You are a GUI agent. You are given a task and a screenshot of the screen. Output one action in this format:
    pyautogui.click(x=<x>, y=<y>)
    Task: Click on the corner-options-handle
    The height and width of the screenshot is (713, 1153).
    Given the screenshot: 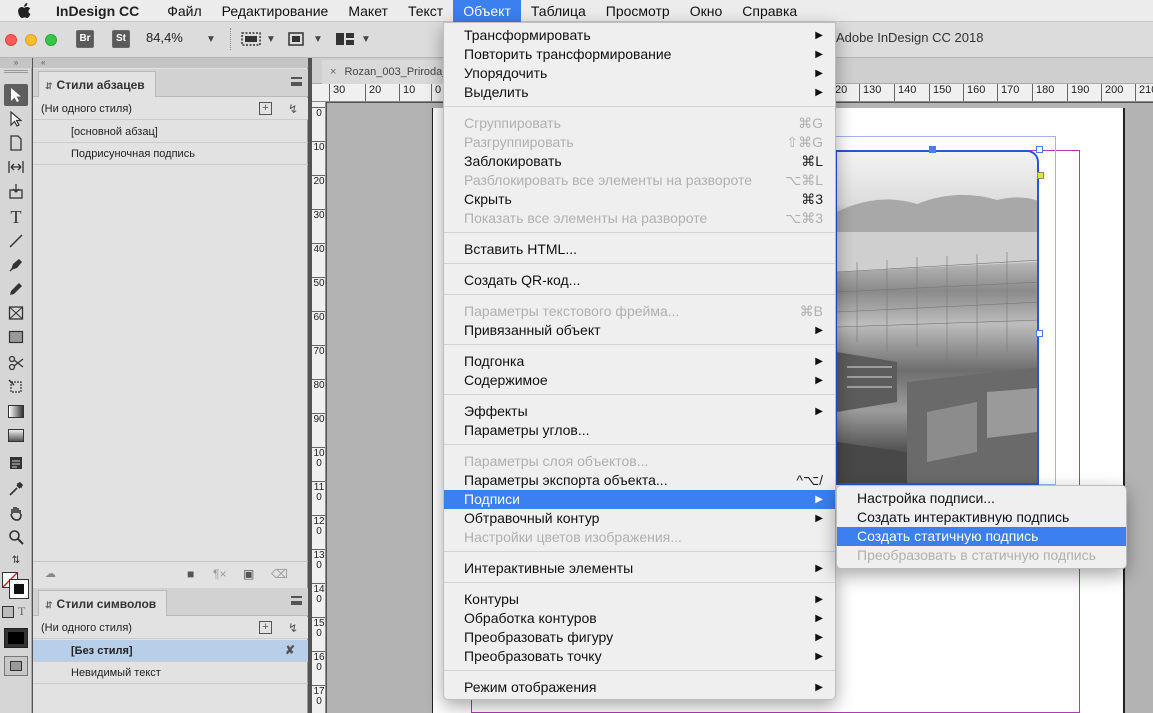 What is the action you would take?
    pyautogui.click(x=1040, y=175)
    